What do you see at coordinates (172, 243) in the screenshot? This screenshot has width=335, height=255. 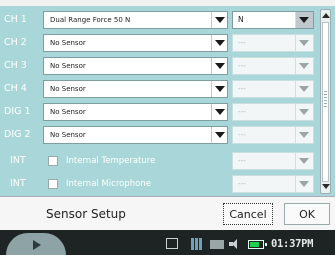 I see `file-manager-icon` at bounding box center [172, 243].